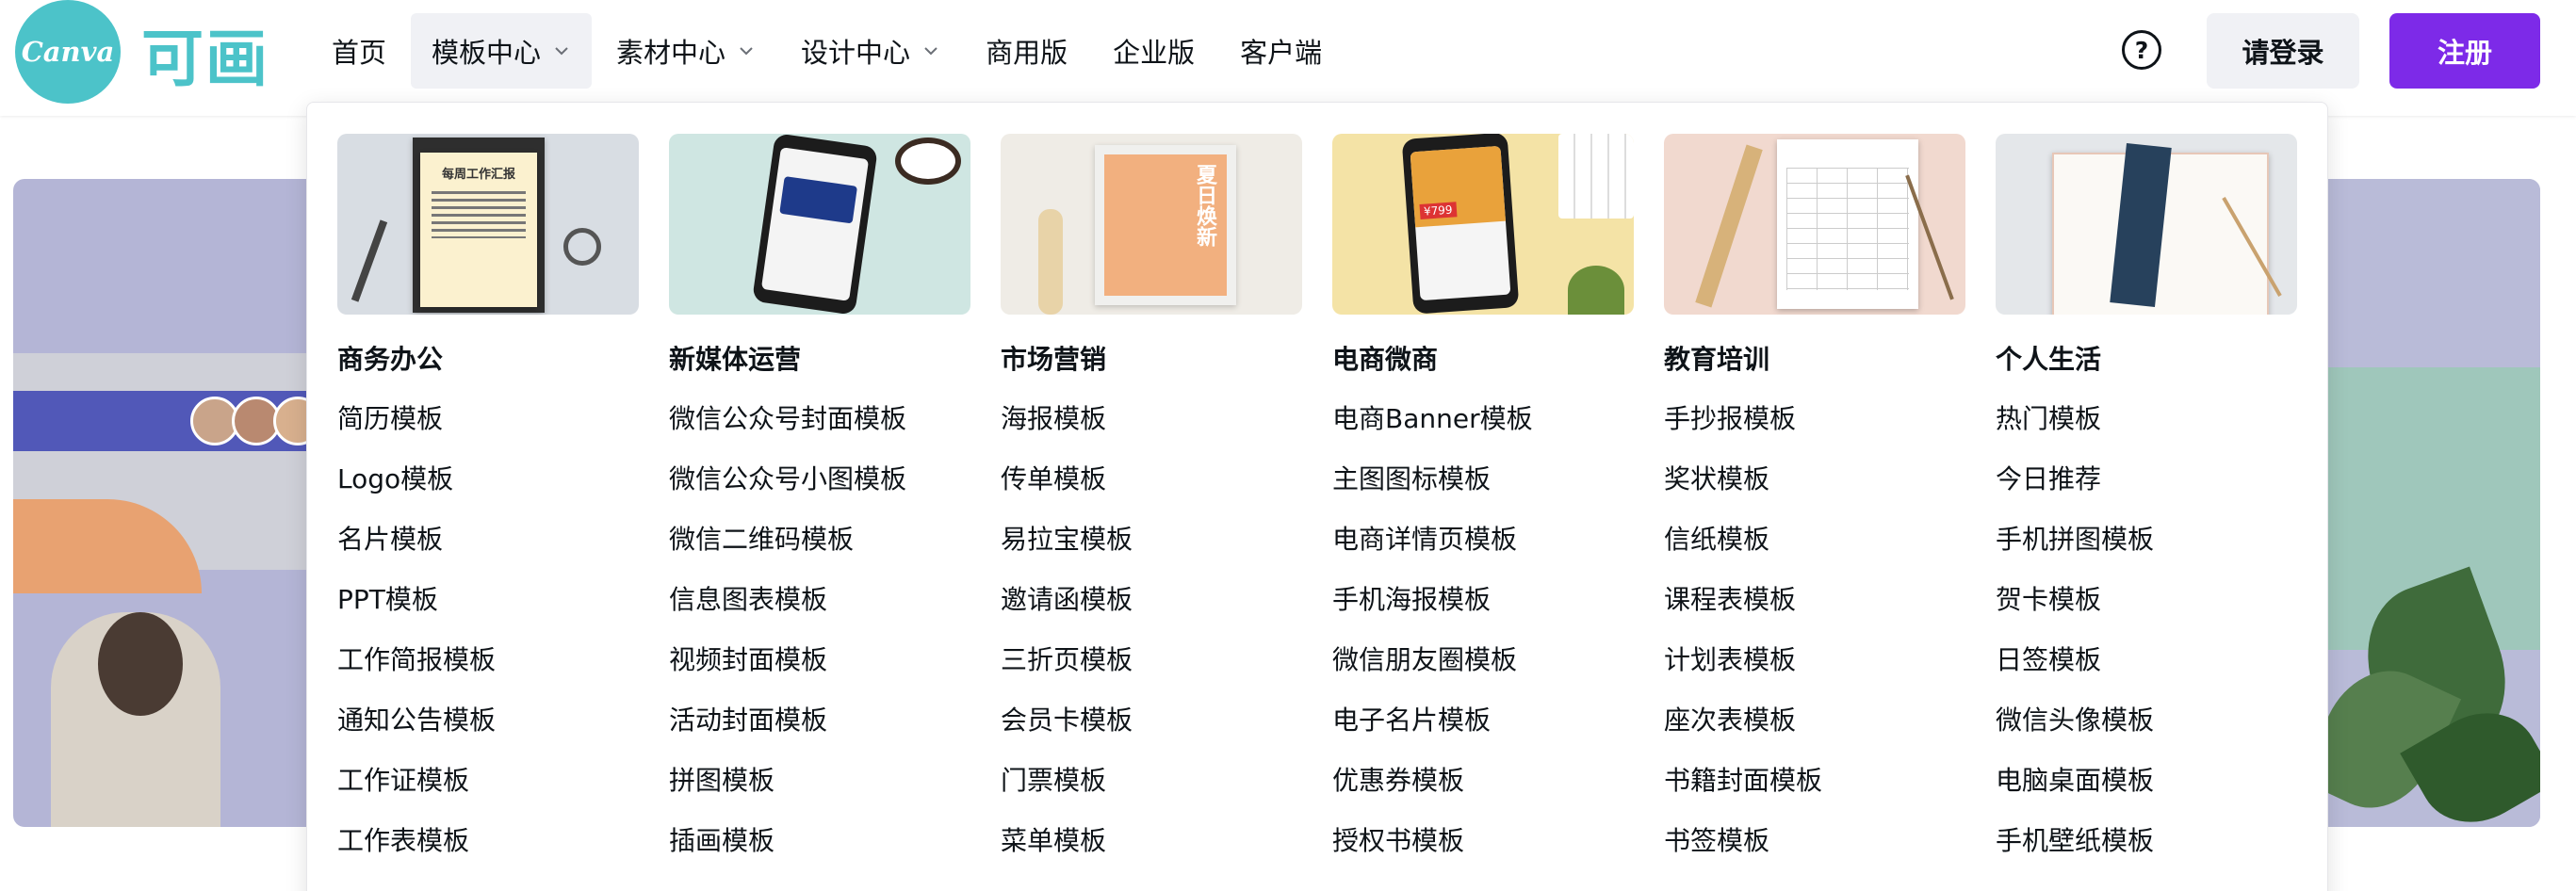 The width and height of the screenshot is (2576, 891). I want to click on menu-item: 海报模板, so click(1151, 430).